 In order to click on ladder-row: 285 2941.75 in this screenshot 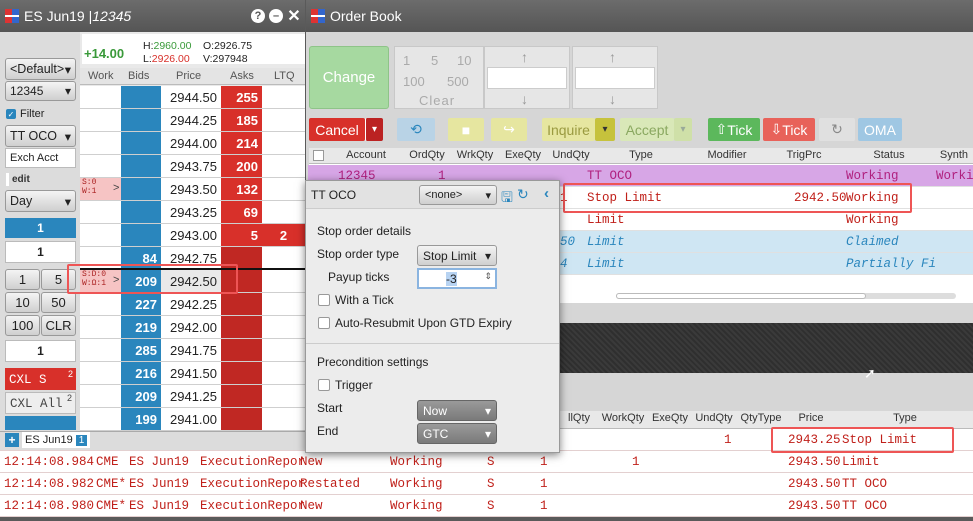, I will do `click(192, 350)`.